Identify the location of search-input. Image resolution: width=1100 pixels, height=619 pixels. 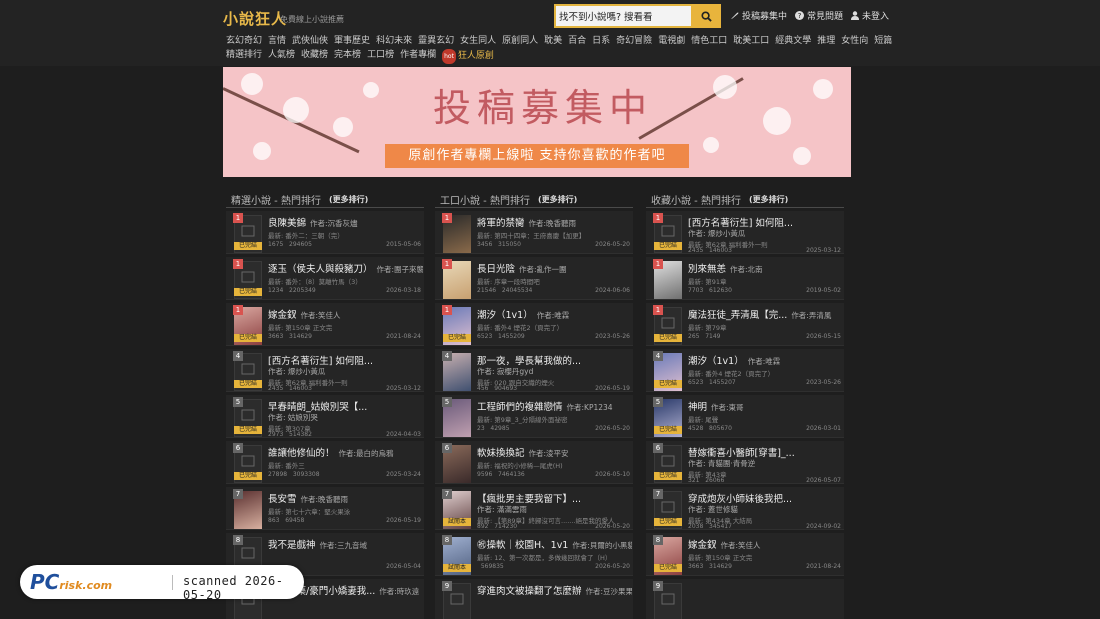
(623, 16).